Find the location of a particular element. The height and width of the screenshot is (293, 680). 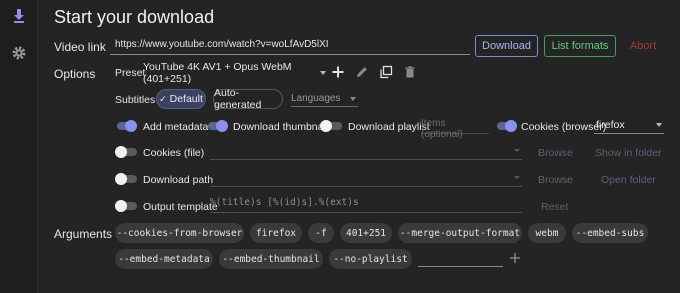

add-metadata-toggle is located at coordinates (126, 126).